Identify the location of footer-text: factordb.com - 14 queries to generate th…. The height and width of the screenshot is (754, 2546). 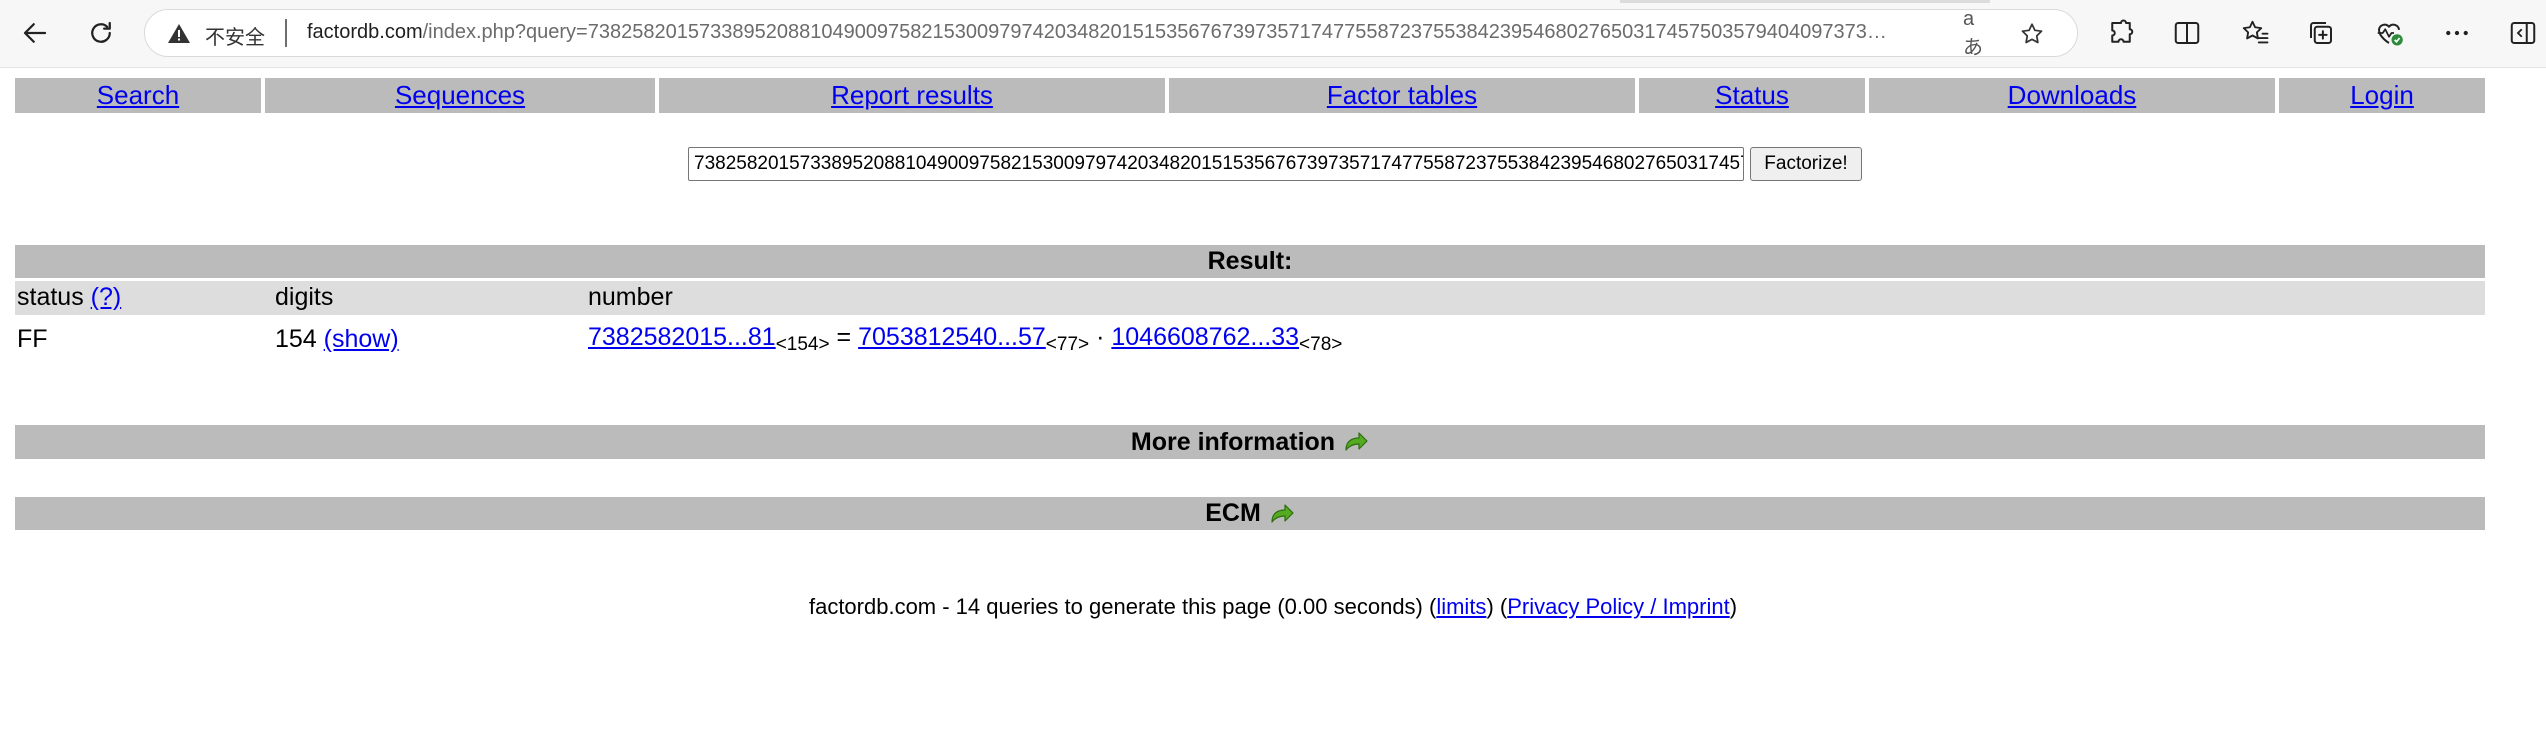
(1122, 606).